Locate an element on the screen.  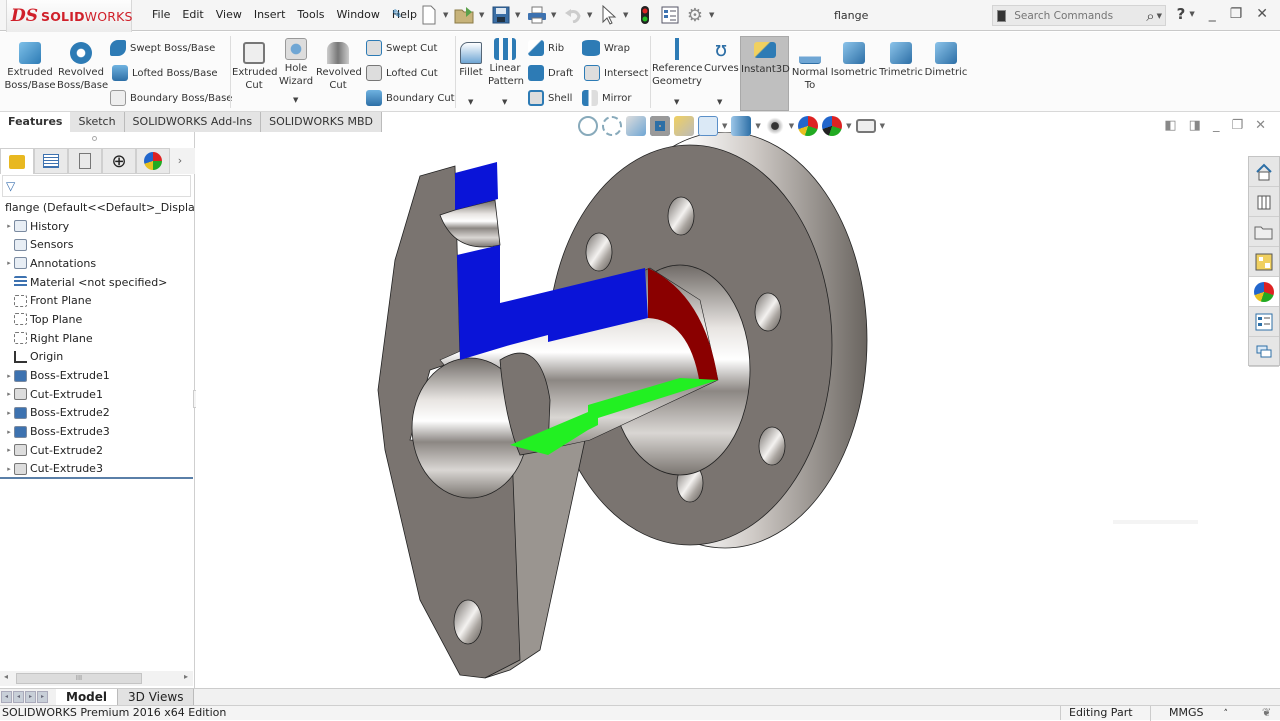
normal-to-button: Normal To is located at coordinates (810, 67).